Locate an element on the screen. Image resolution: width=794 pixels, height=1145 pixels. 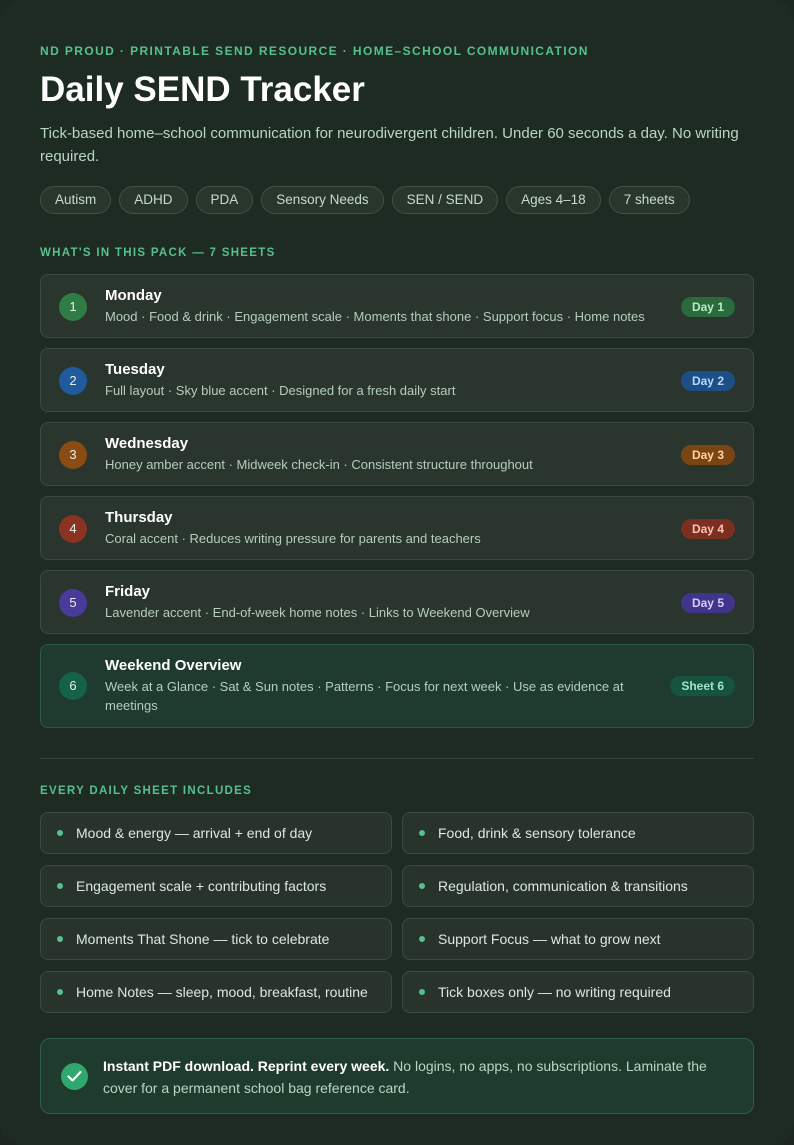
feature-item: Tick boxes only — no writing required is located at coordinates (578, 992).